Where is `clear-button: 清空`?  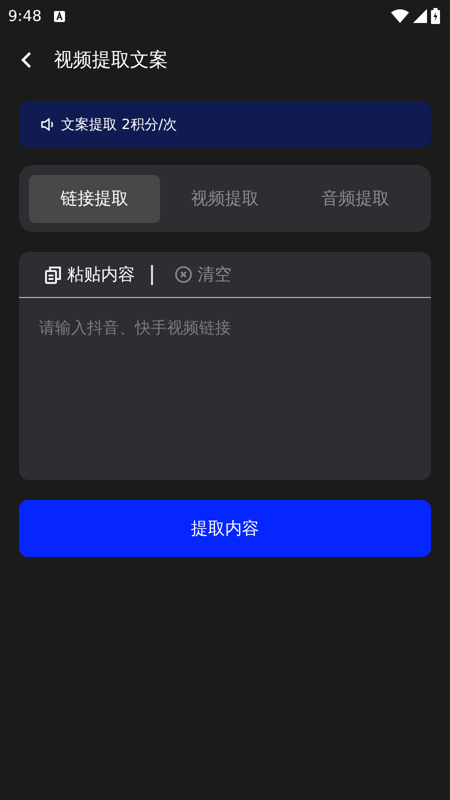 clear-button: 清空 is located at coordinates (203, 274).